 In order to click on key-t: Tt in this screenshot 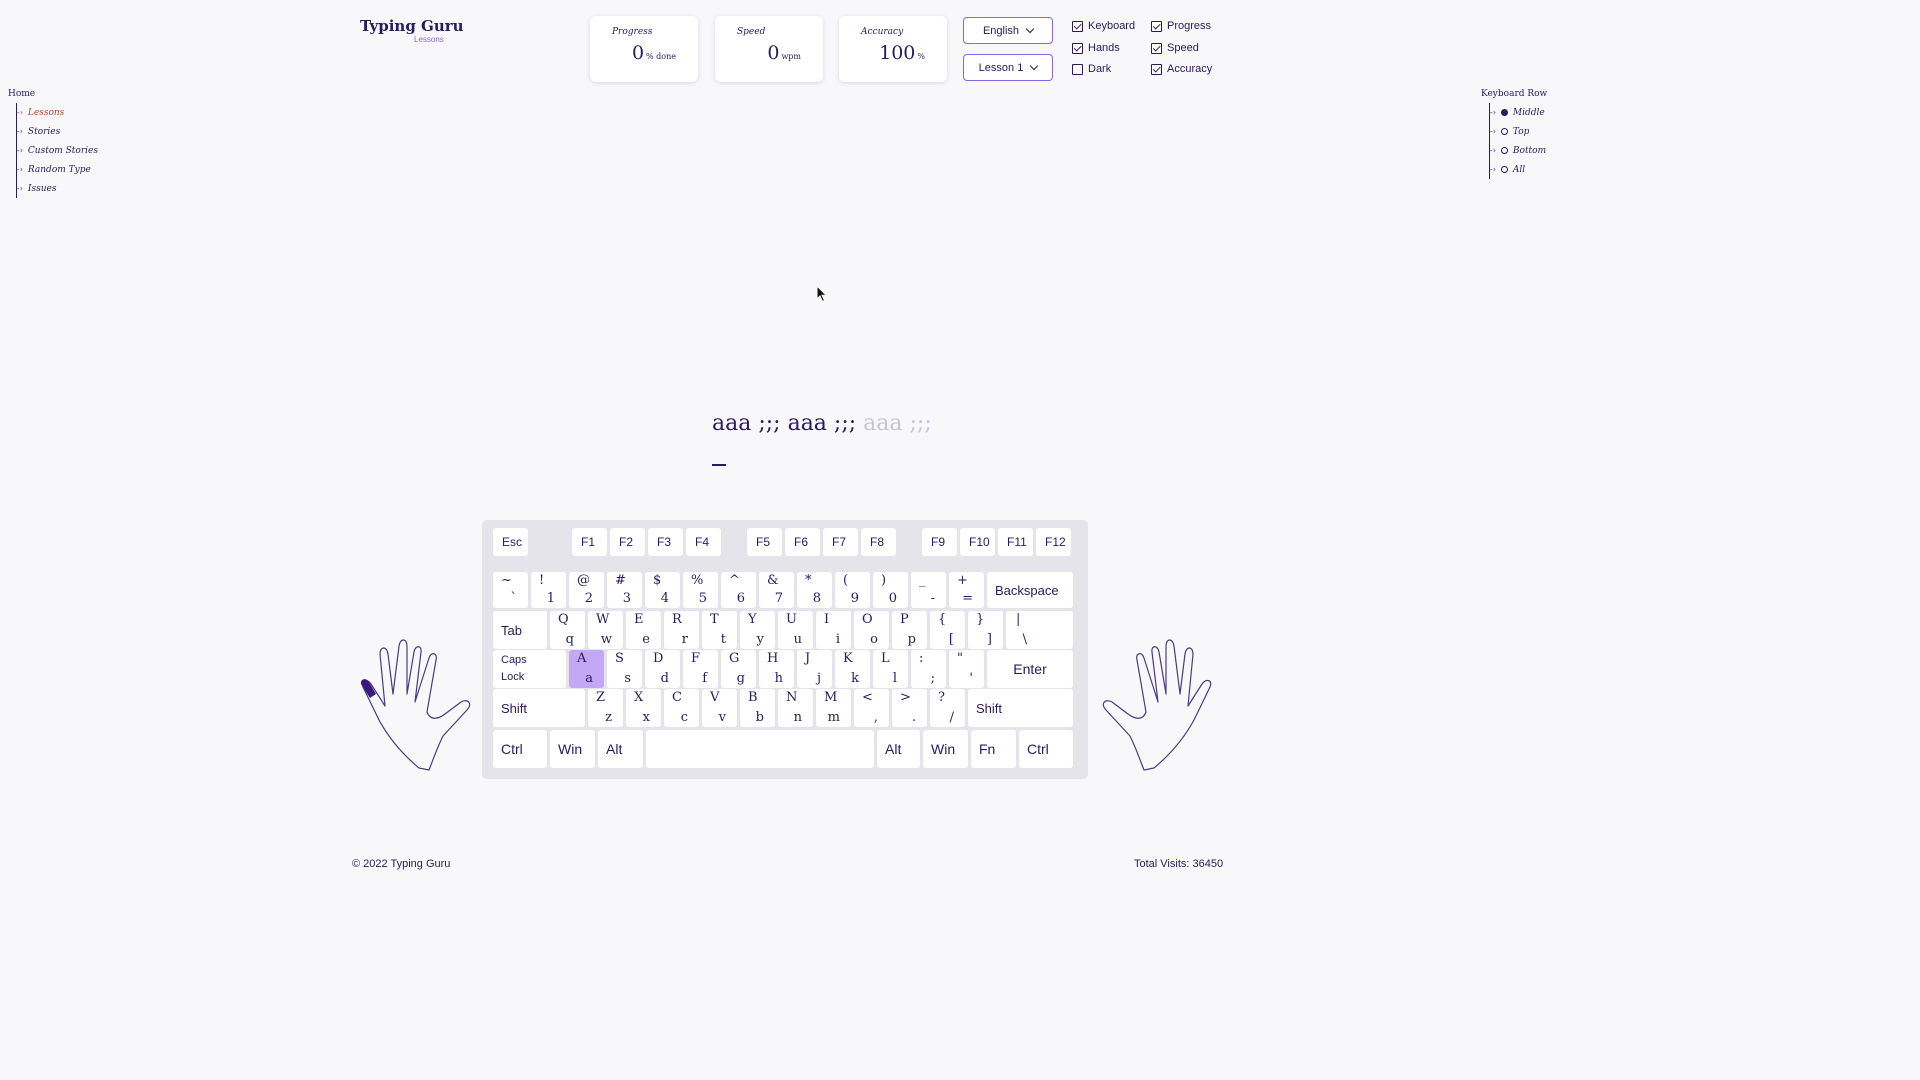, I will do `click(719, 630)`.